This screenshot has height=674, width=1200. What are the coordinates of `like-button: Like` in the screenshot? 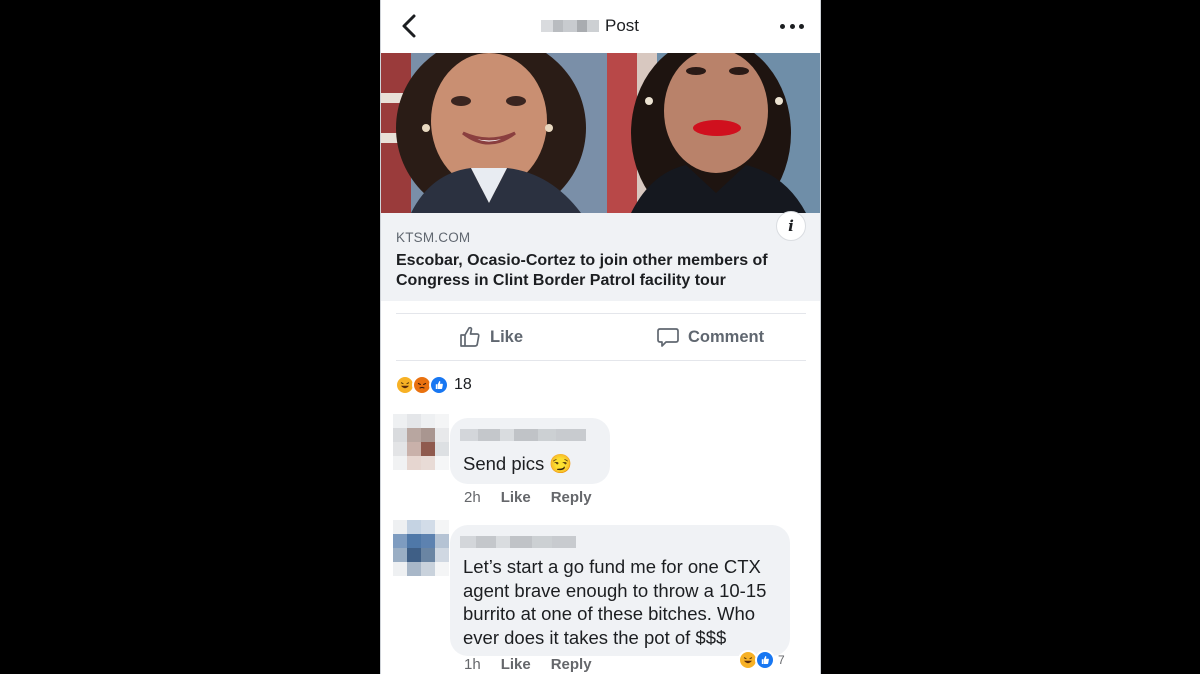 It's located at (490, 337).